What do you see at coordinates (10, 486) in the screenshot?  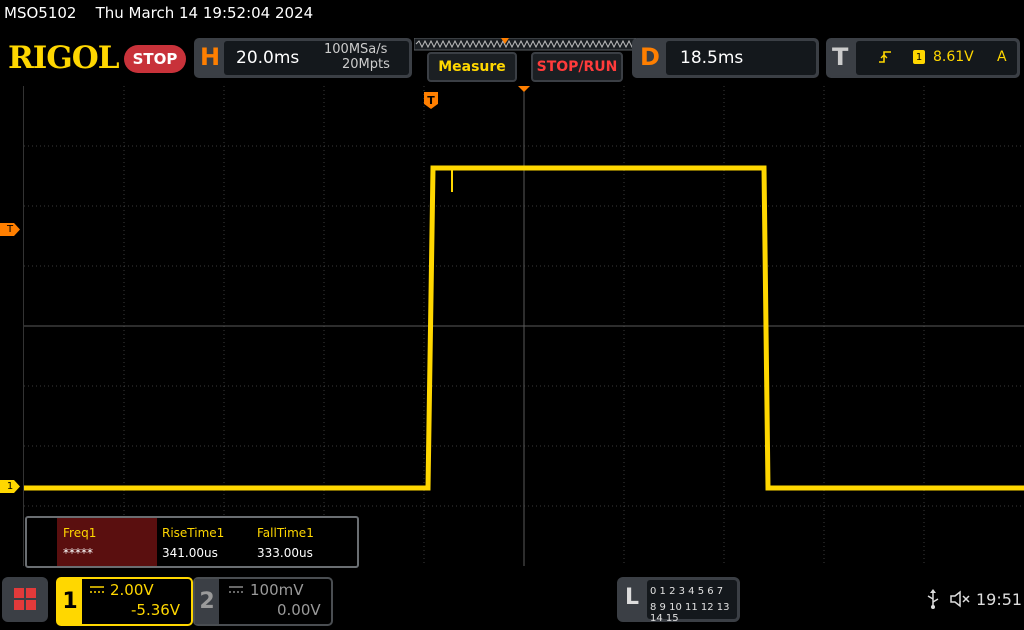 I see `ch1-offset-marker: 1` at bounding box center [10, 486].